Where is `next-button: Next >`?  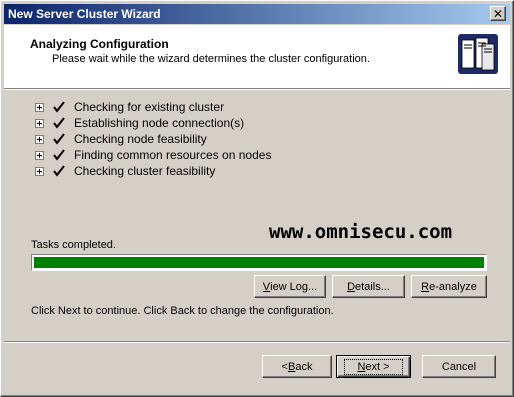
next-button: Next > is located at coordinates (373, 366).